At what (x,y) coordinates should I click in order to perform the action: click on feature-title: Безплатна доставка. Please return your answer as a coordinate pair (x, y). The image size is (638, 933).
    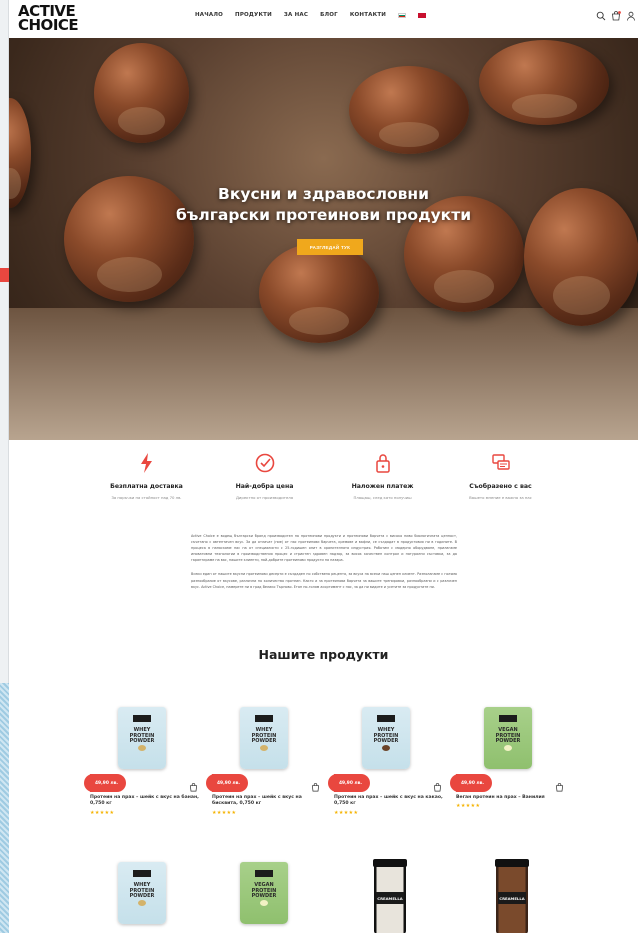
    Looking at the image, I should click on (146, 486).